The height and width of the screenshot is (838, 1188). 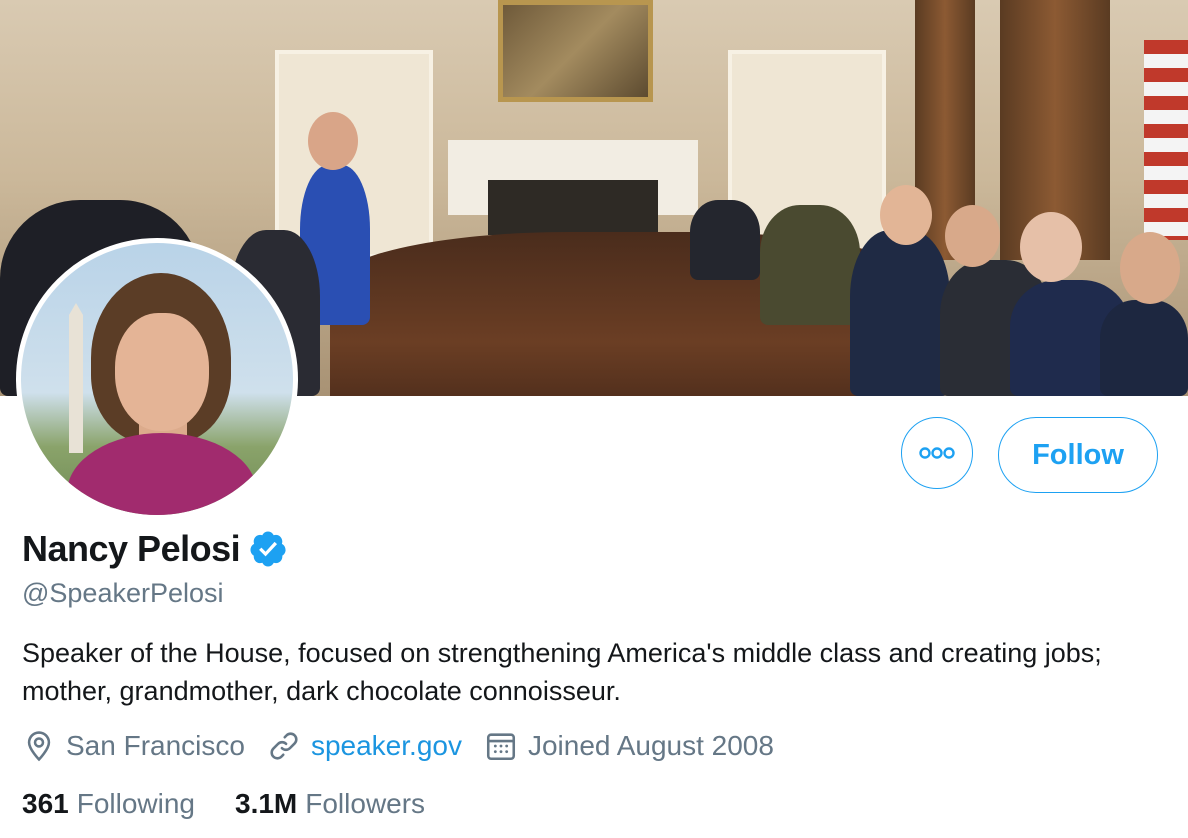 I want to click on profile-website: speaker.gov, so click(x=364, y=746).